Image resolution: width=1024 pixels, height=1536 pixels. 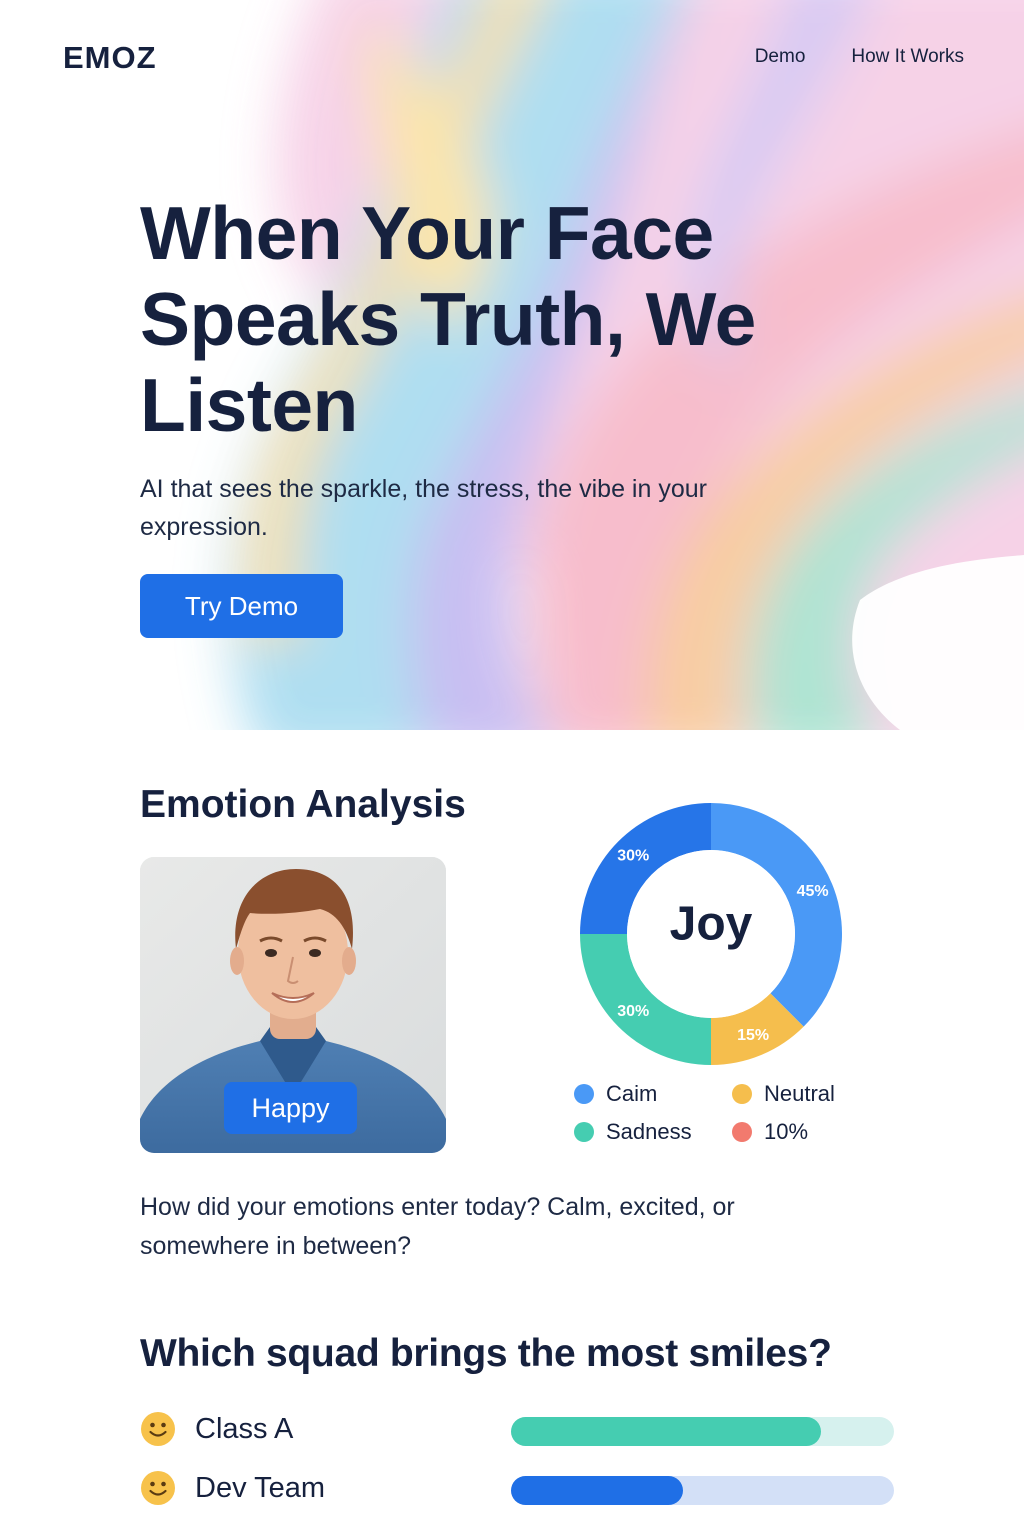 What do you see at coordinates (486, 1353) in the screenshot?
I see `squad-title: Which squad brings the most smiles?` at bounding box center [486, 1353].